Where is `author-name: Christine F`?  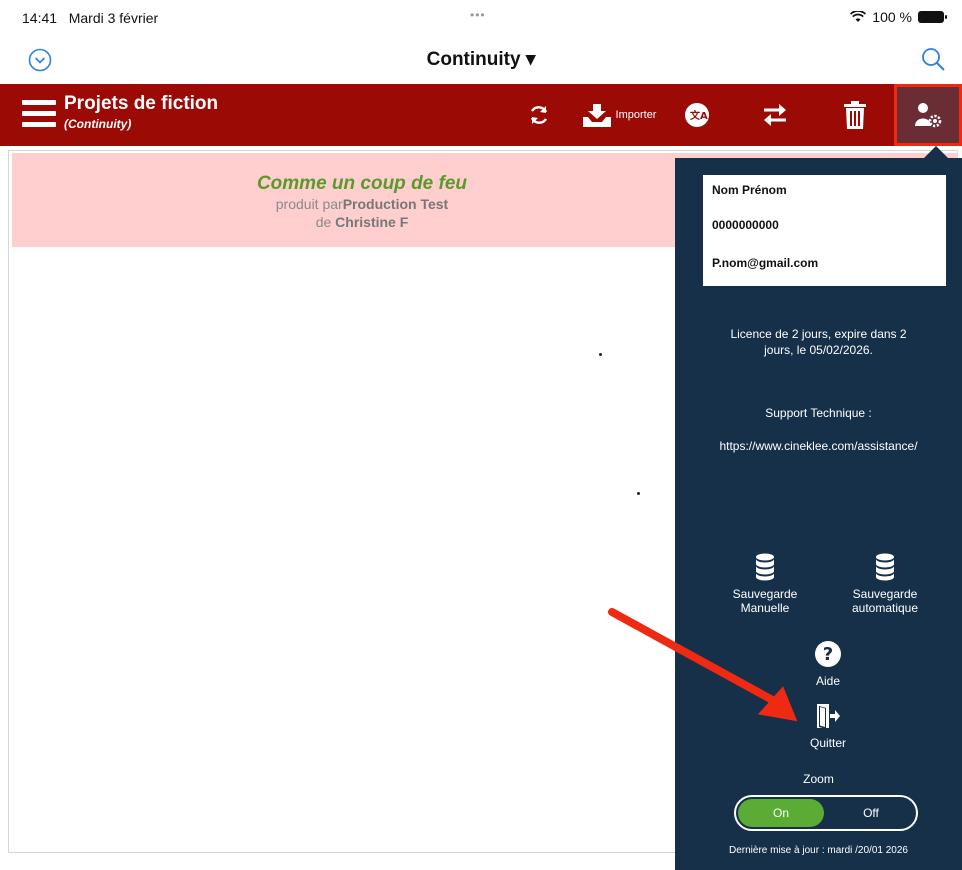
author-name: Christine F is located at coordinates (372, 222).